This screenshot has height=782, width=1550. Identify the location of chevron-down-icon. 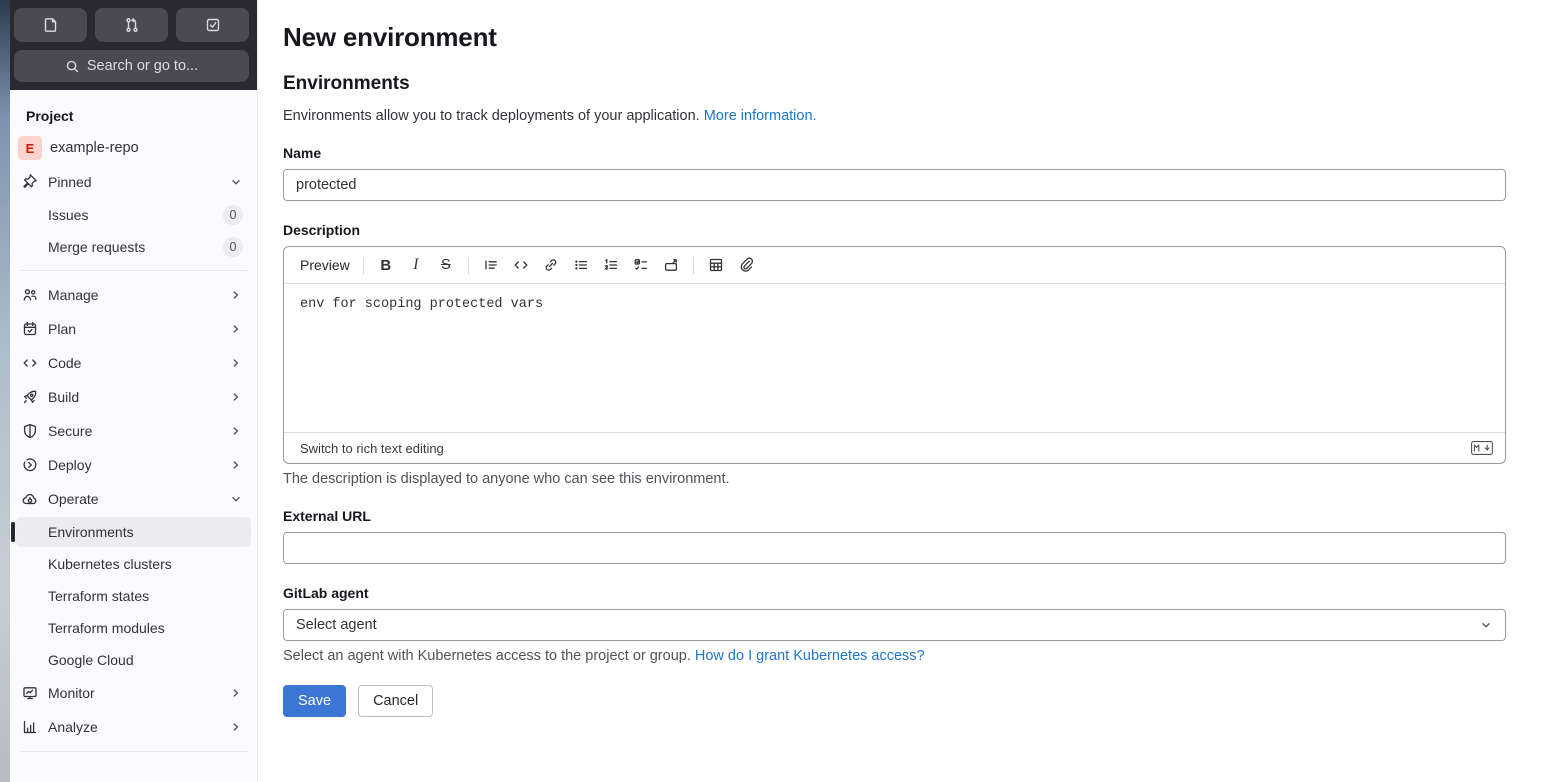
(236, 182).